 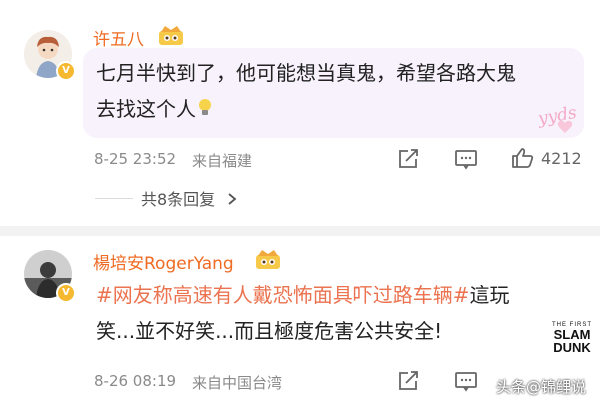 I want to click on timestamp: 8-25 23:52, so click(x=135, y=159).